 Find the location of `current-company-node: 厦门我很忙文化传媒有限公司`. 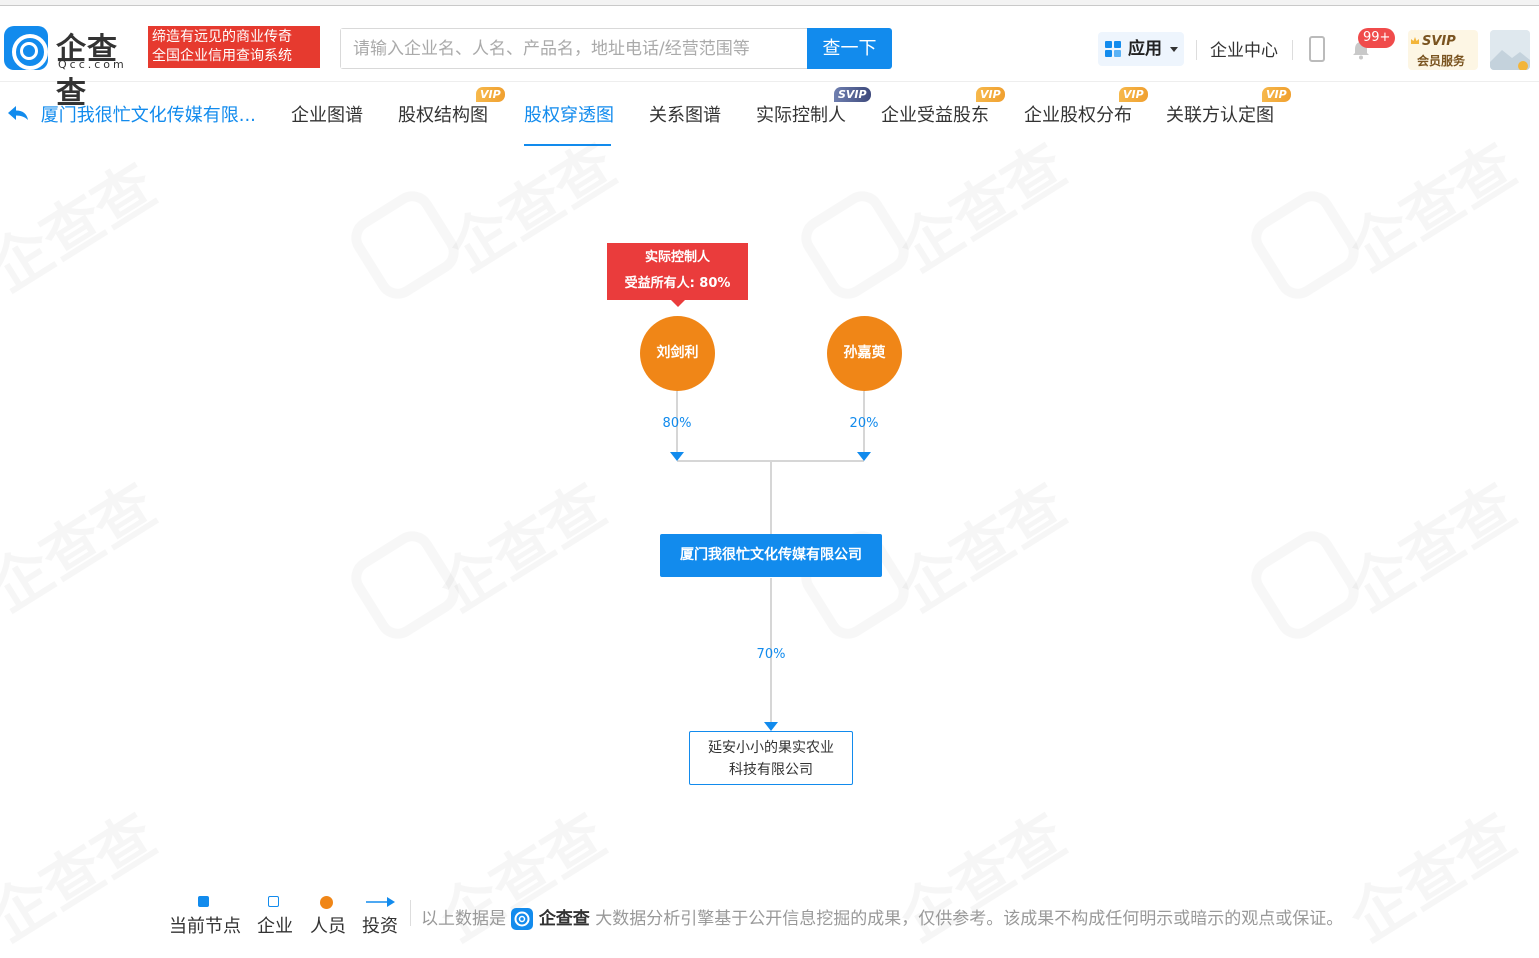

current-company-node: 厦门我很忙文化传媒有限公司 is located at coordinates (771, 555).